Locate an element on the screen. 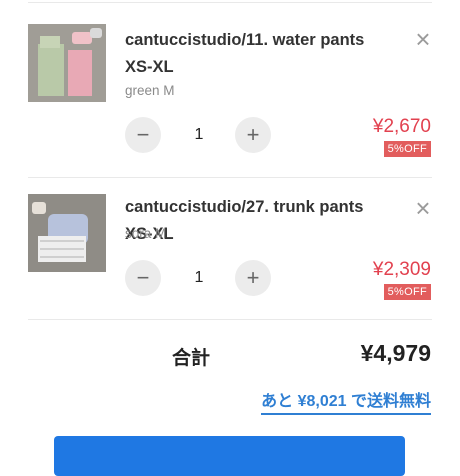 This screenshot has width=460, height=476. item-price: ¥2,309 is located at coordinates (401, 269).